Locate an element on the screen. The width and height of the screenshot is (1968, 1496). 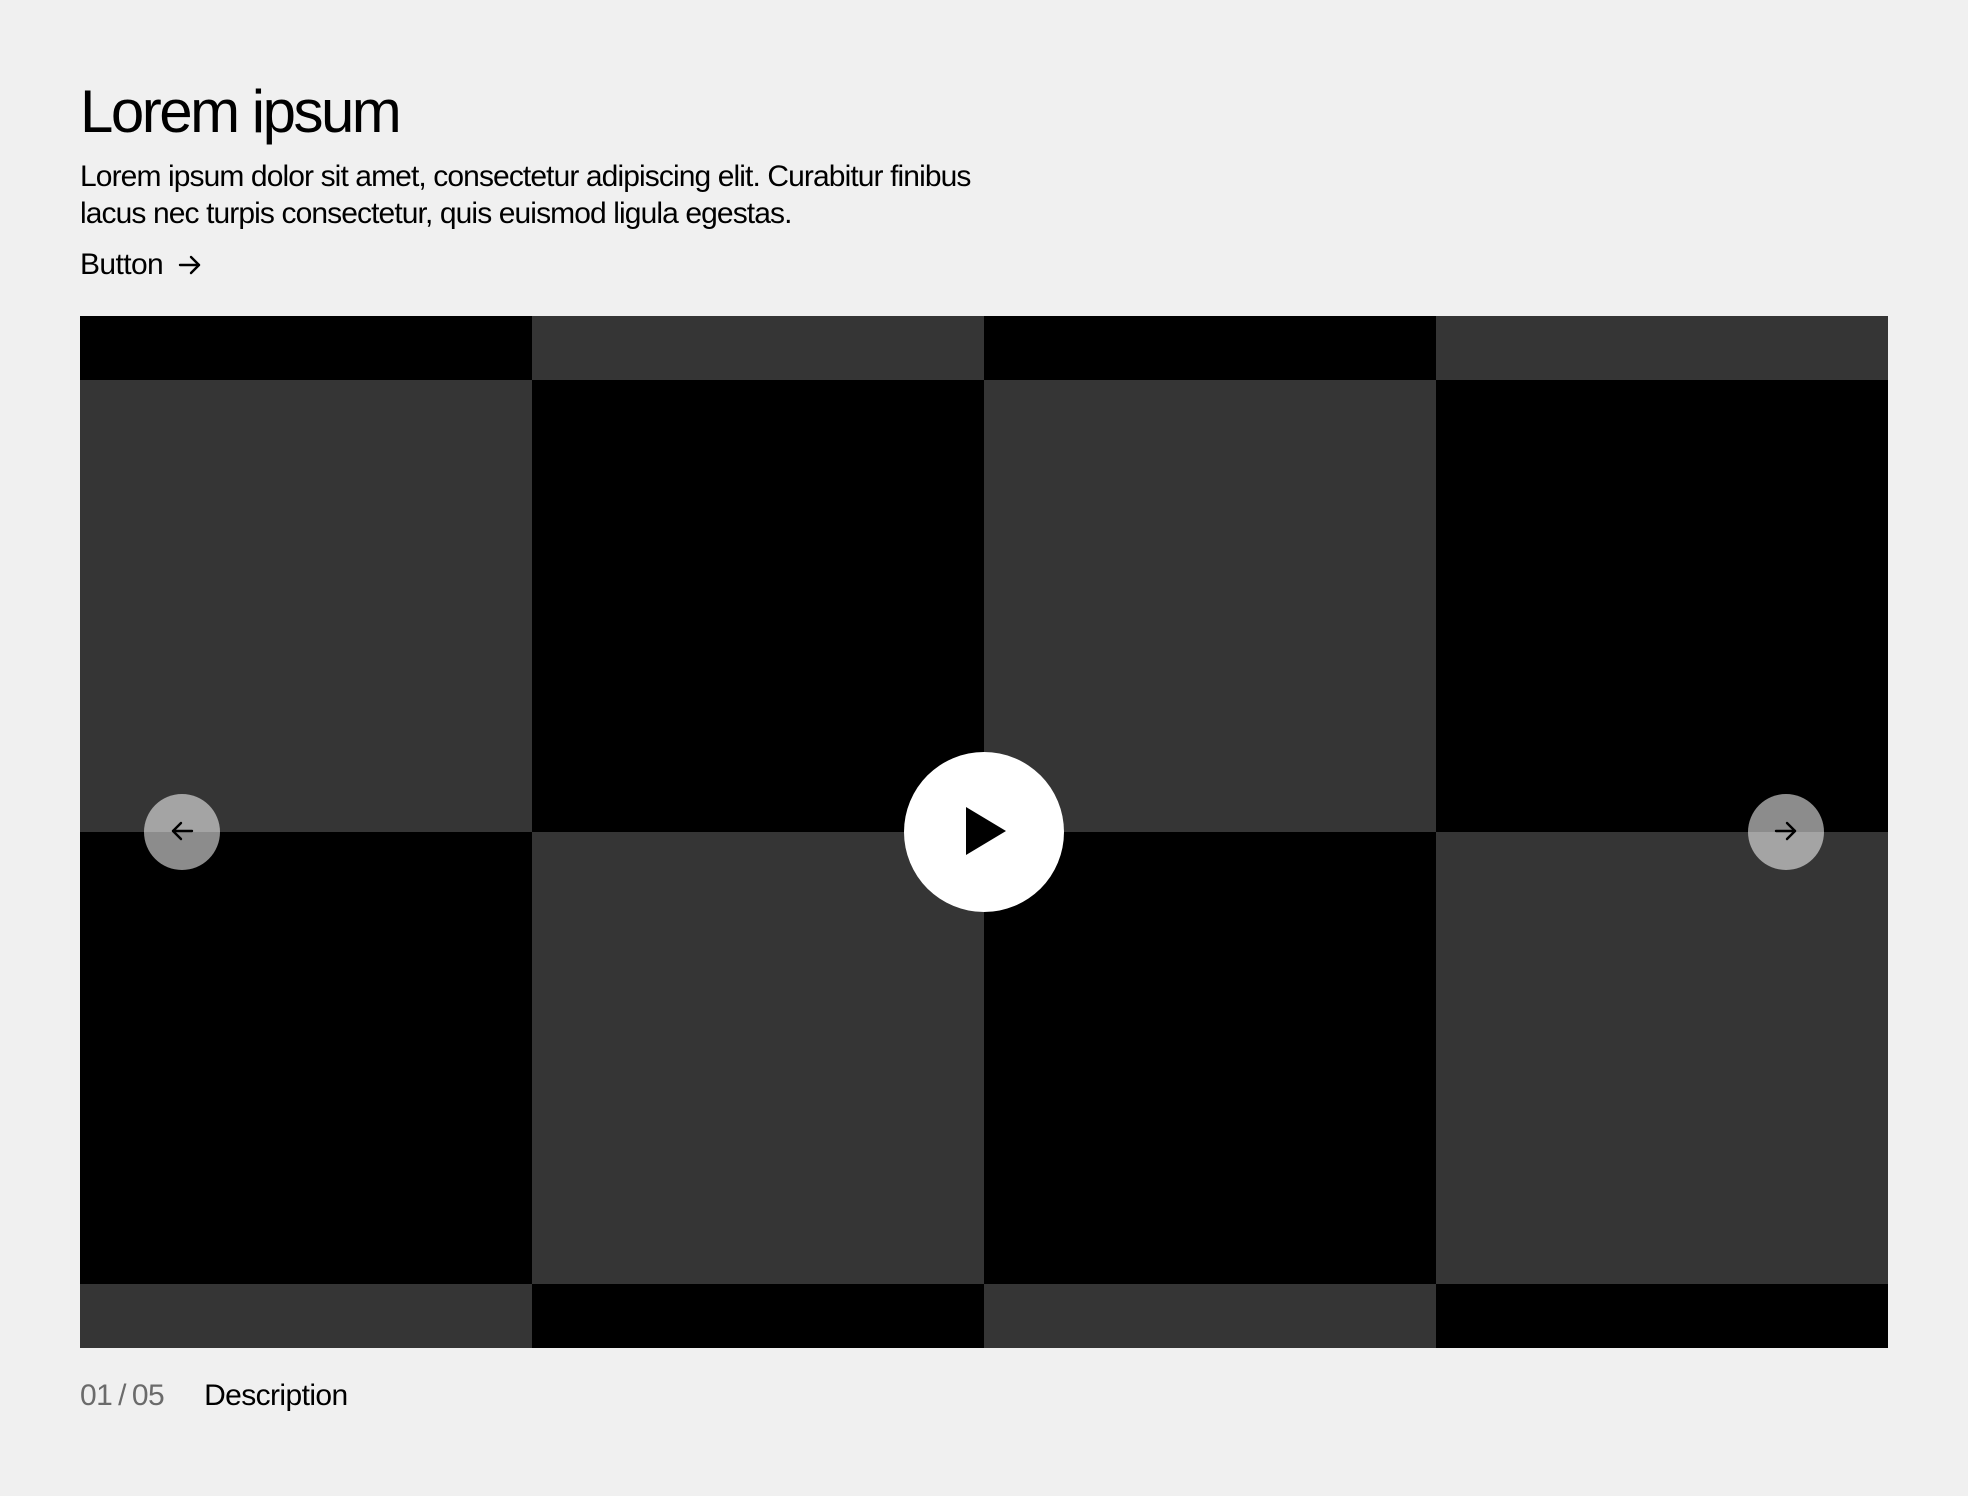
previous-slide-button is located at coordinates (182, 832).